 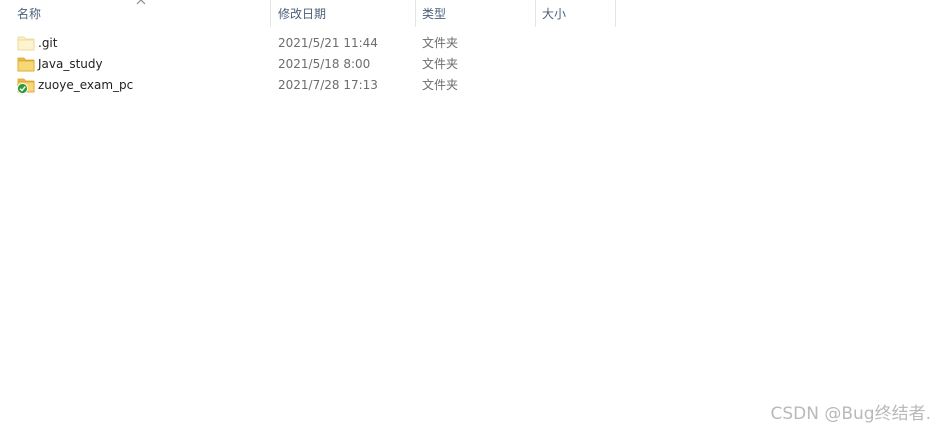 I want to click on file-row-java-study: Java_study 2021/5/18 8:00 文件夹, so click(x=312, y=64).